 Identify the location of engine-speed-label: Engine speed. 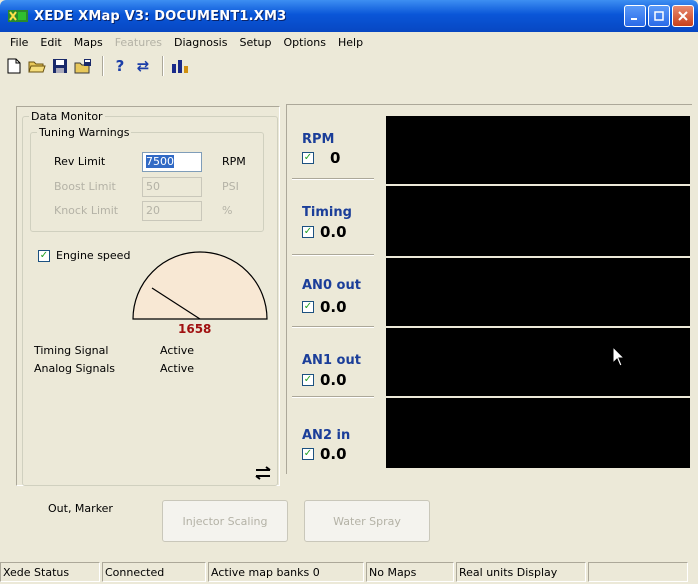
(93, 255).